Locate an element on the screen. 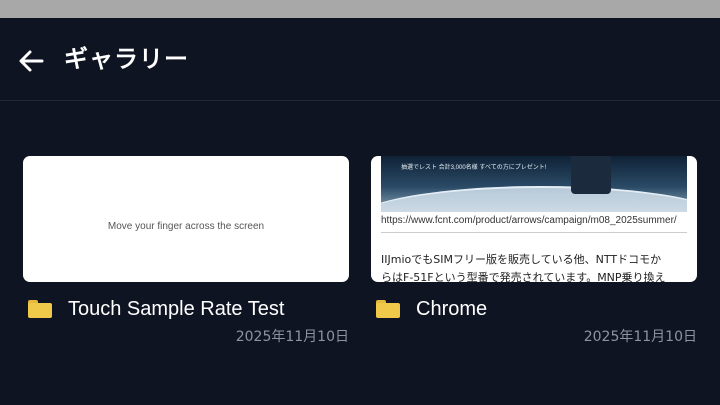  header-divider is located at coordinates (360, 100).